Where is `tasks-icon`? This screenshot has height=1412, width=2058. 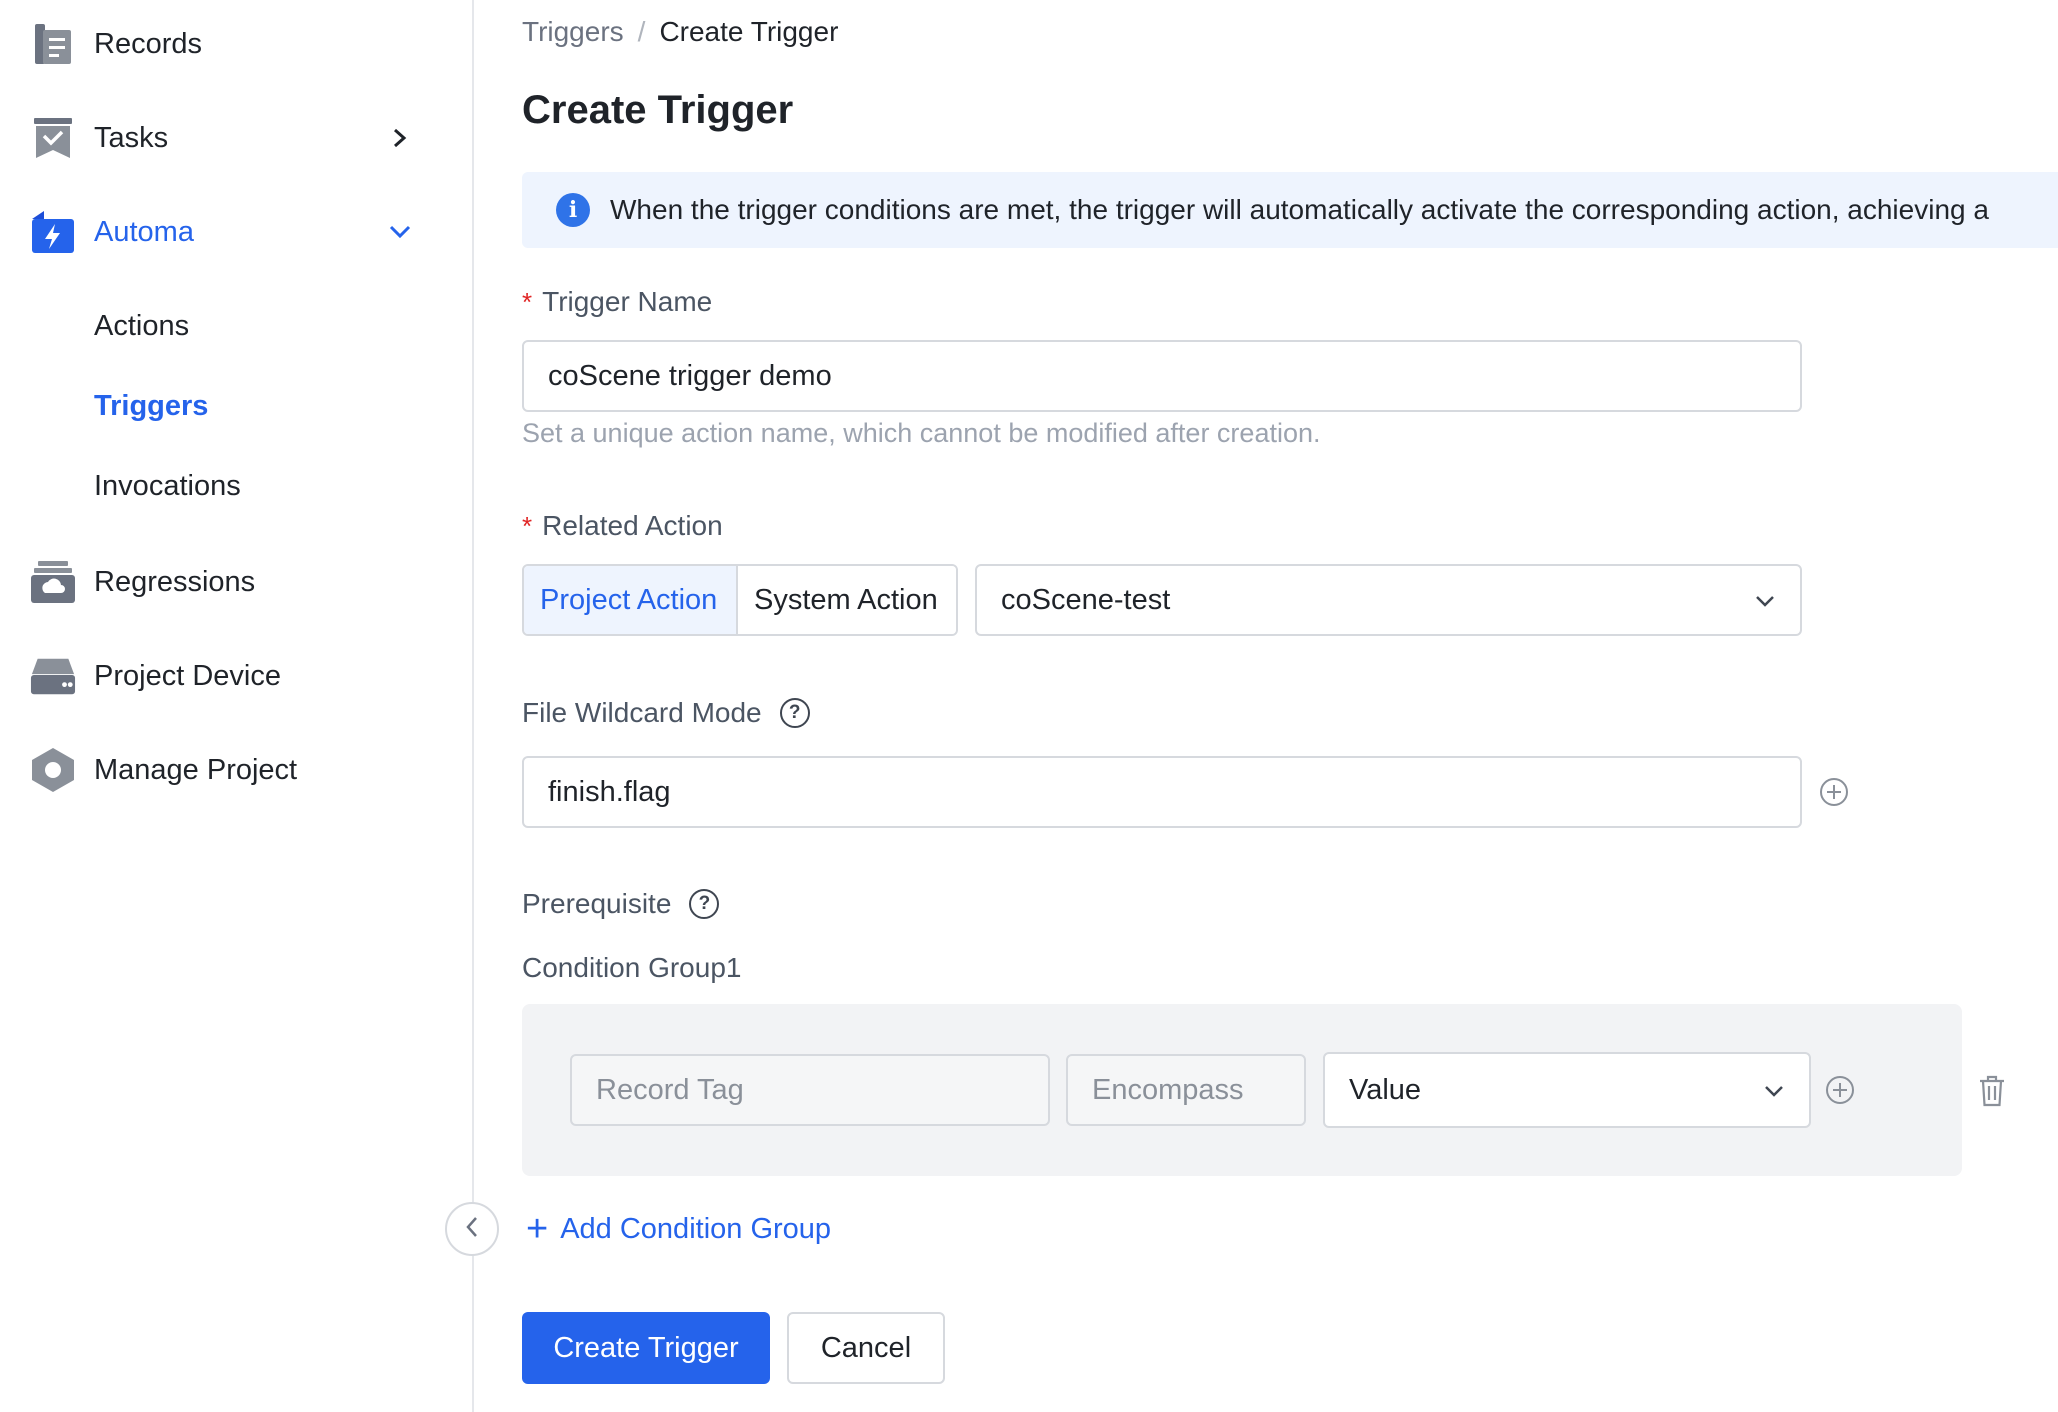
tasks-icon is located at coordinates (53, 138).